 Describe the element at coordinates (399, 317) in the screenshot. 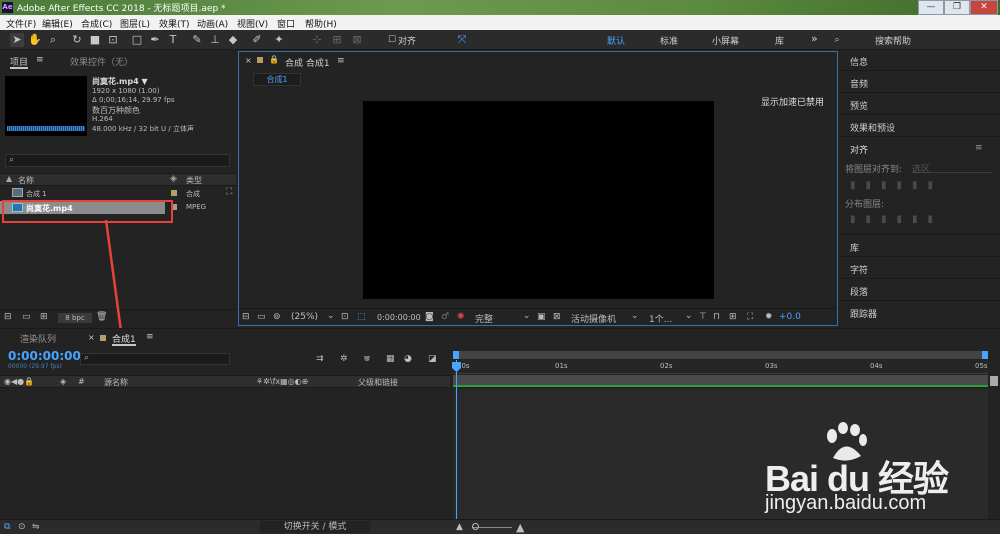

I see `current-time: 0:00:00:00` at that location.